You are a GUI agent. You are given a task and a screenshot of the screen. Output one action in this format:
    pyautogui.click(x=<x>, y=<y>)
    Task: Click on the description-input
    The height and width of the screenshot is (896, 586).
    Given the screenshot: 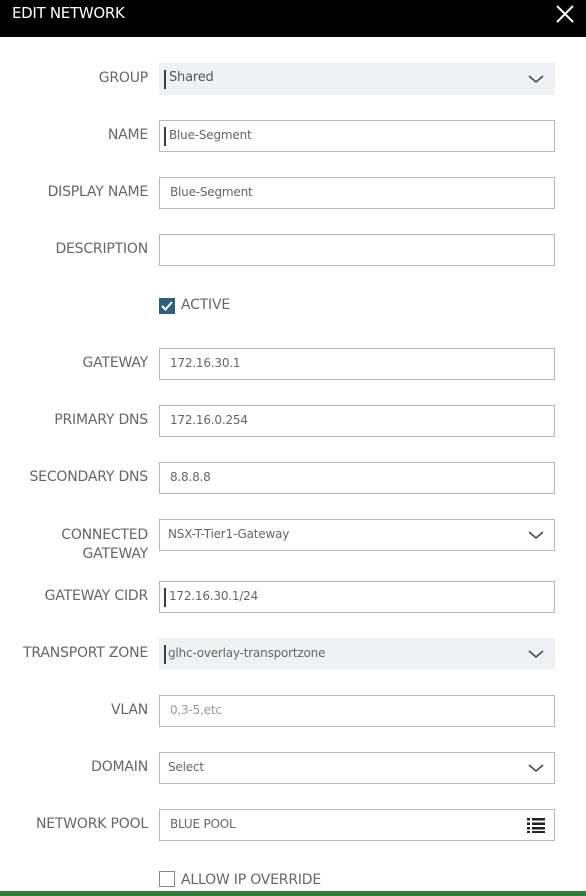 What is the action you would take?
    pyautogui.click(x=357, y=250)
    